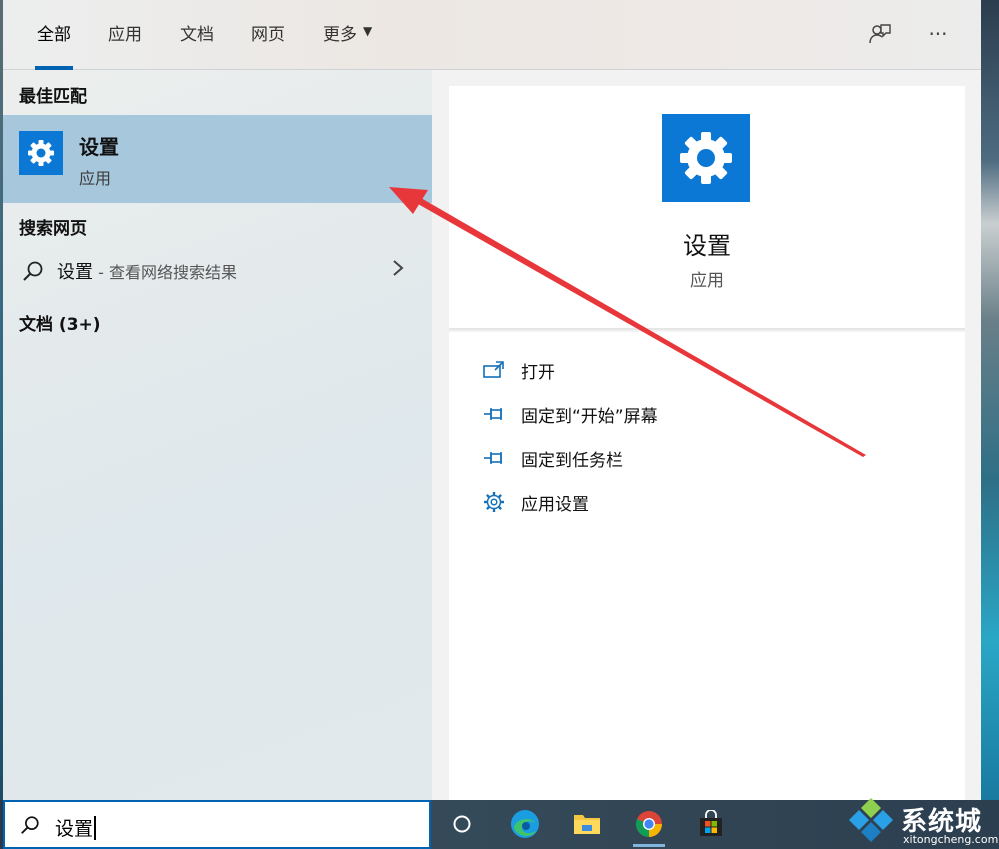 The width and height of the screenshot is (999, 849). What do you see at coordinates (871, 820) in the screenshot?
I see `watermark-logo-icon` at bounding box center [871, 820].